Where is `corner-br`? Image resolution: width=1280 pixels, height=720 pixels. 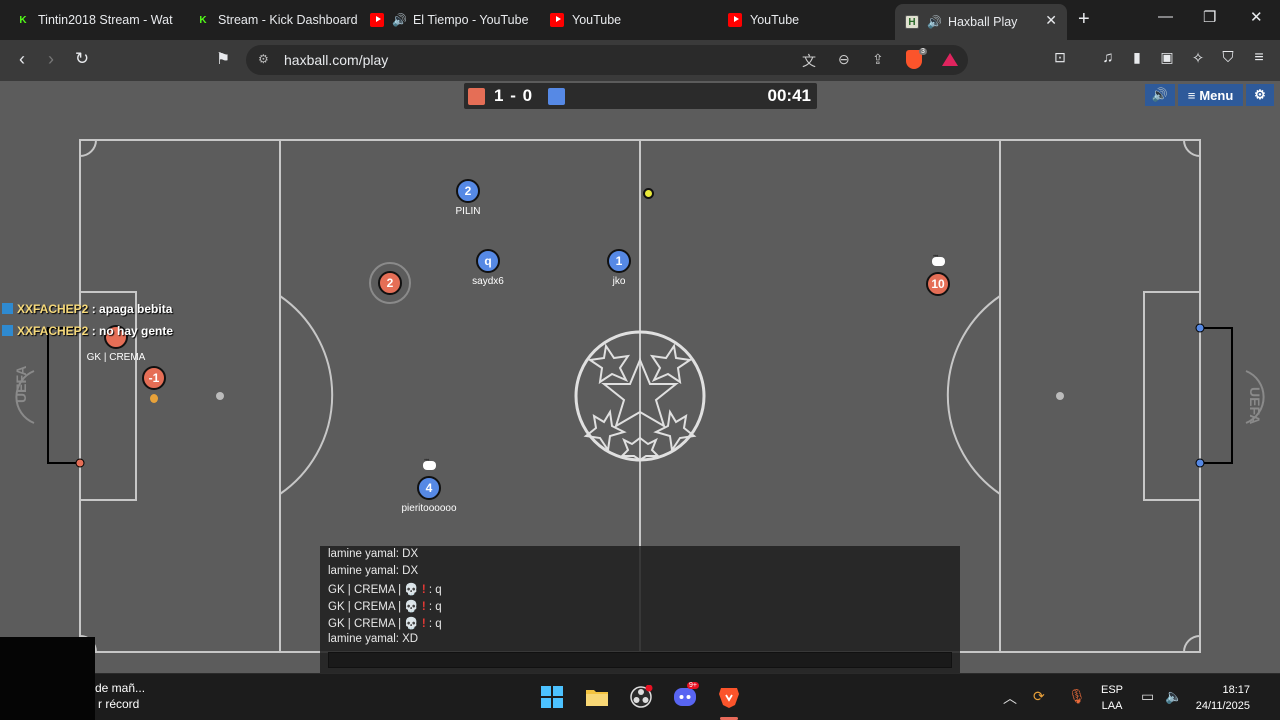
corner-br is located at coordinates (1192, 644).